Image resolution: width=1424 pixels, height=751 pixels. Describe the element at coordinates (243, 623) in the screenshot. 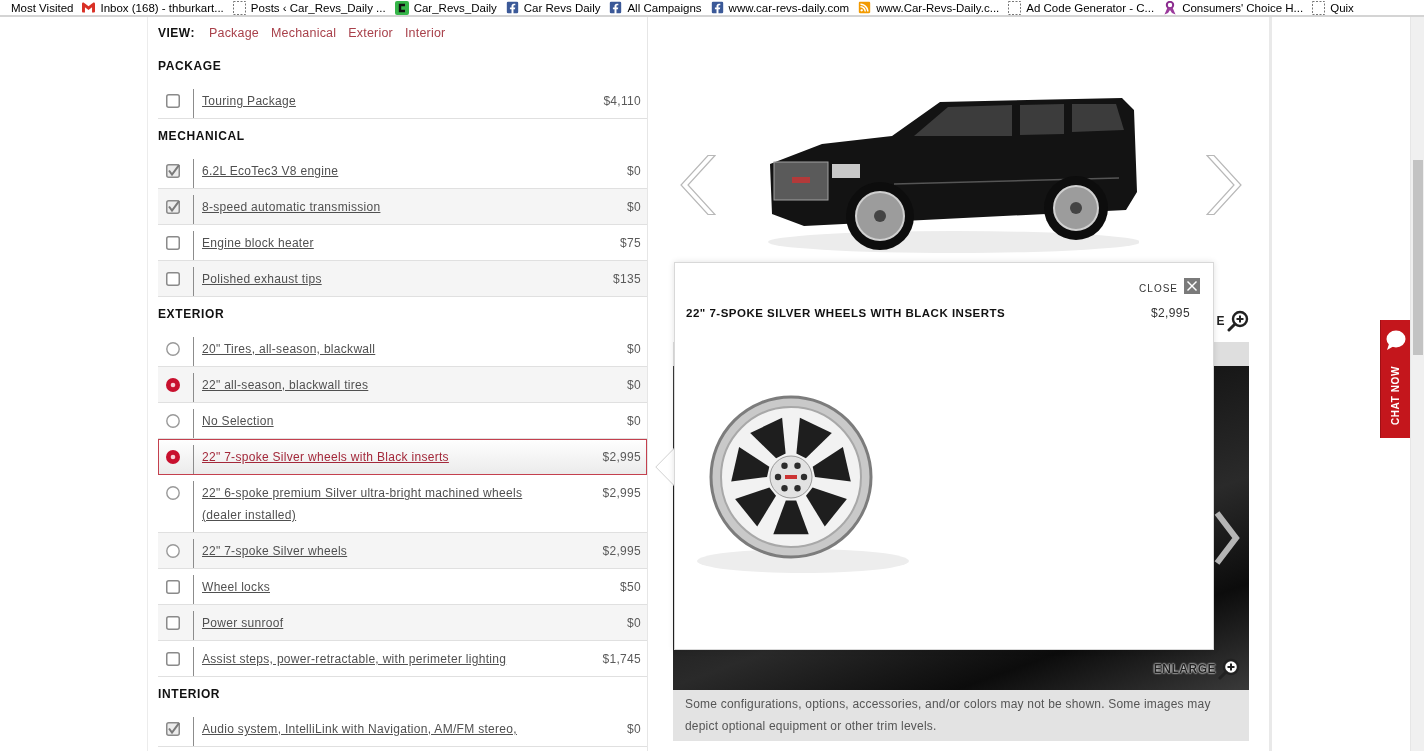

I see `option-link: Power sunroof` at that location.